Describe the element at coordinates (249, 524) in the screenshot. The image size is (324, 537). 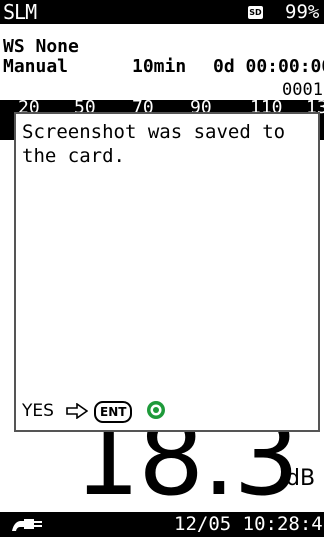
I see `date-time: 12/05 10:28:47` at that location.